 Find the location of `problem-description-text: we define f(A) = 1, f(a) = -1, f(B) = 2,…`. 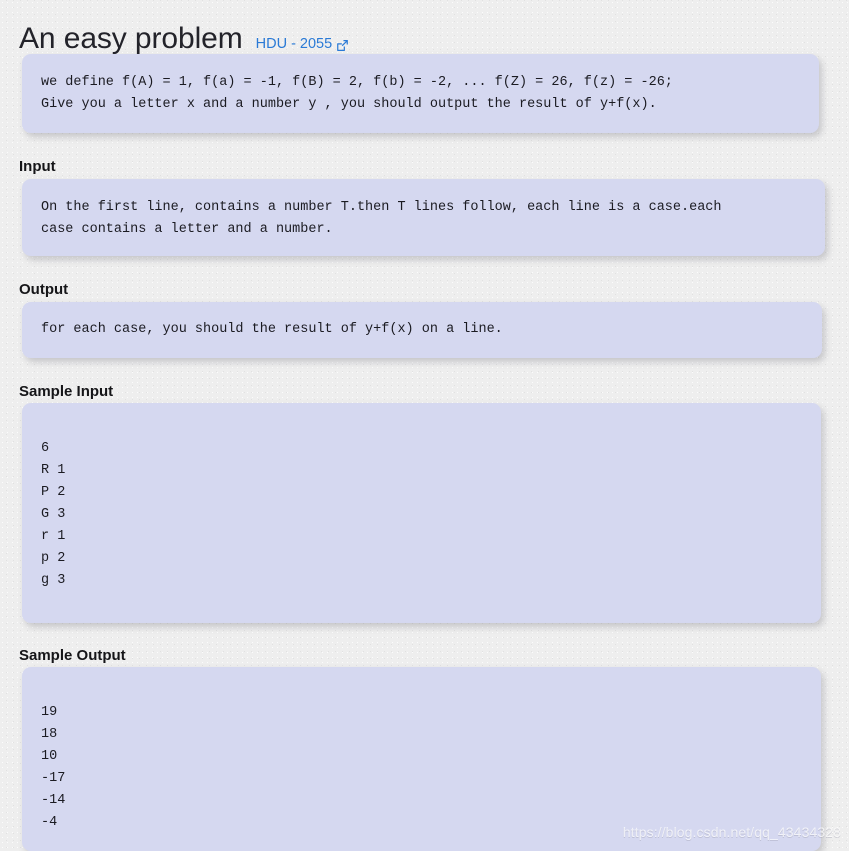

problem-description-text: we define f(A) = 1, f(a) = -1, f(B) = 2,… is located at coordinates (357, 93).